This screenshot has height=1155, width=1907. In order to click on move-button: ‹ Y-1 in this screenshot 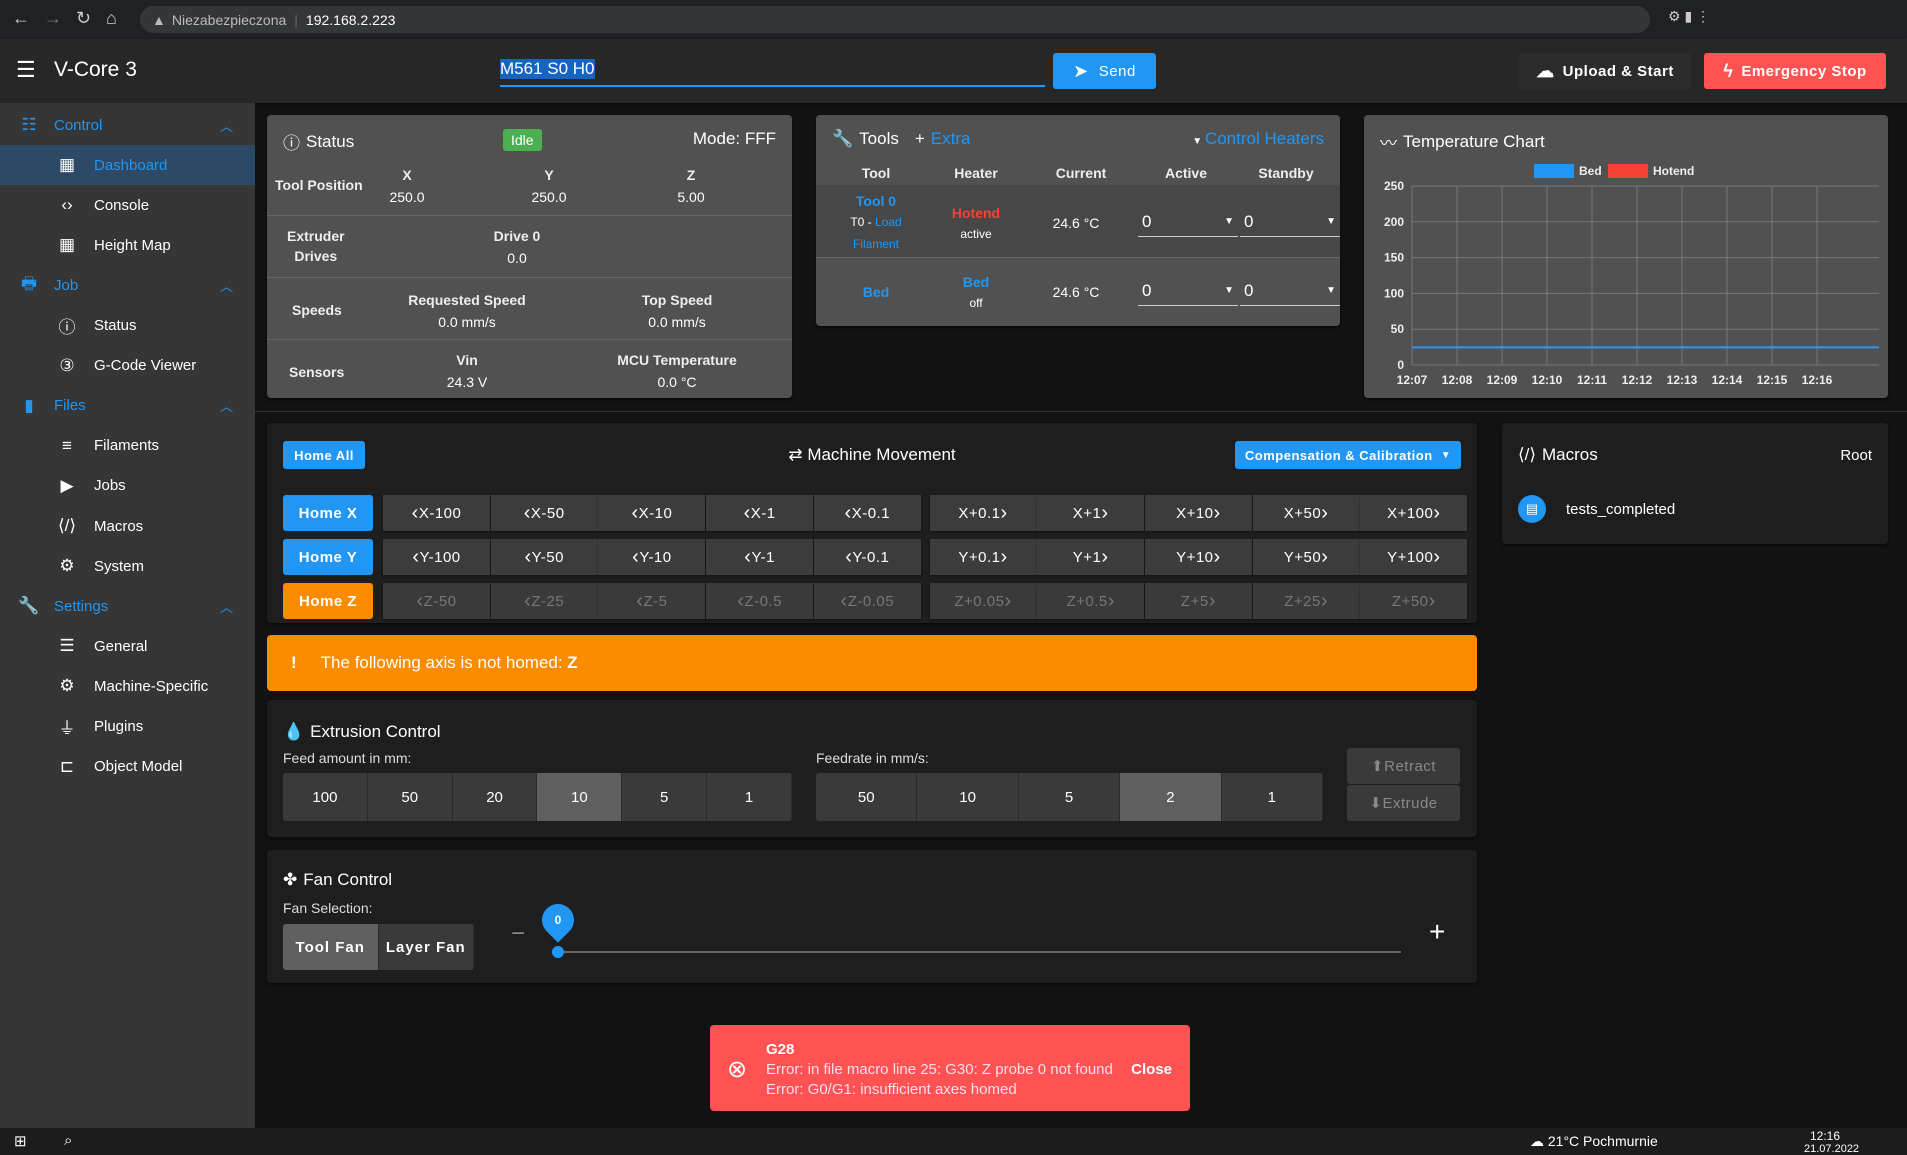, I will do `click(760, 557)`.